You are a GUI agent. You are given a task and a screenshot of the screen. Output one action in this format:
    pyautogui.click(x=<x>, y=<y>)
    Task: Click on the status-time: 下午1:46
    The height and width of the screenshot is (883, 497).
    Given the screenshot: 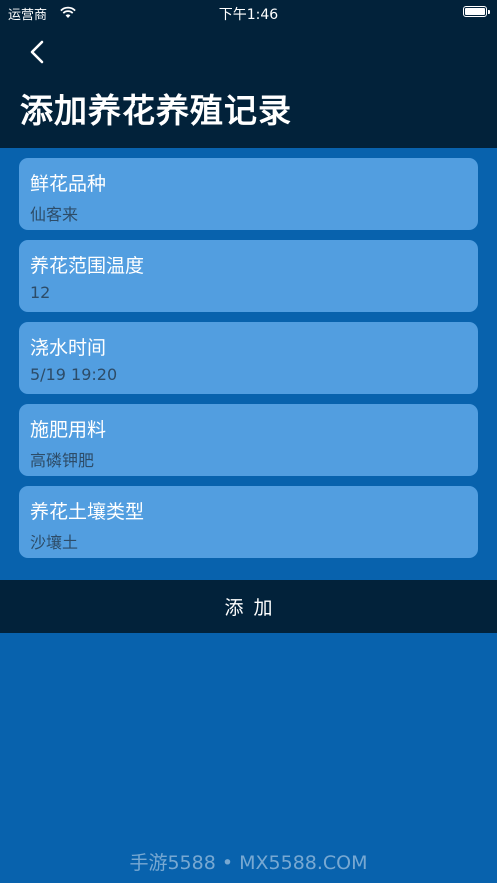 What is the action you would take?
    pyautogui.click(x=248, y=15)
    